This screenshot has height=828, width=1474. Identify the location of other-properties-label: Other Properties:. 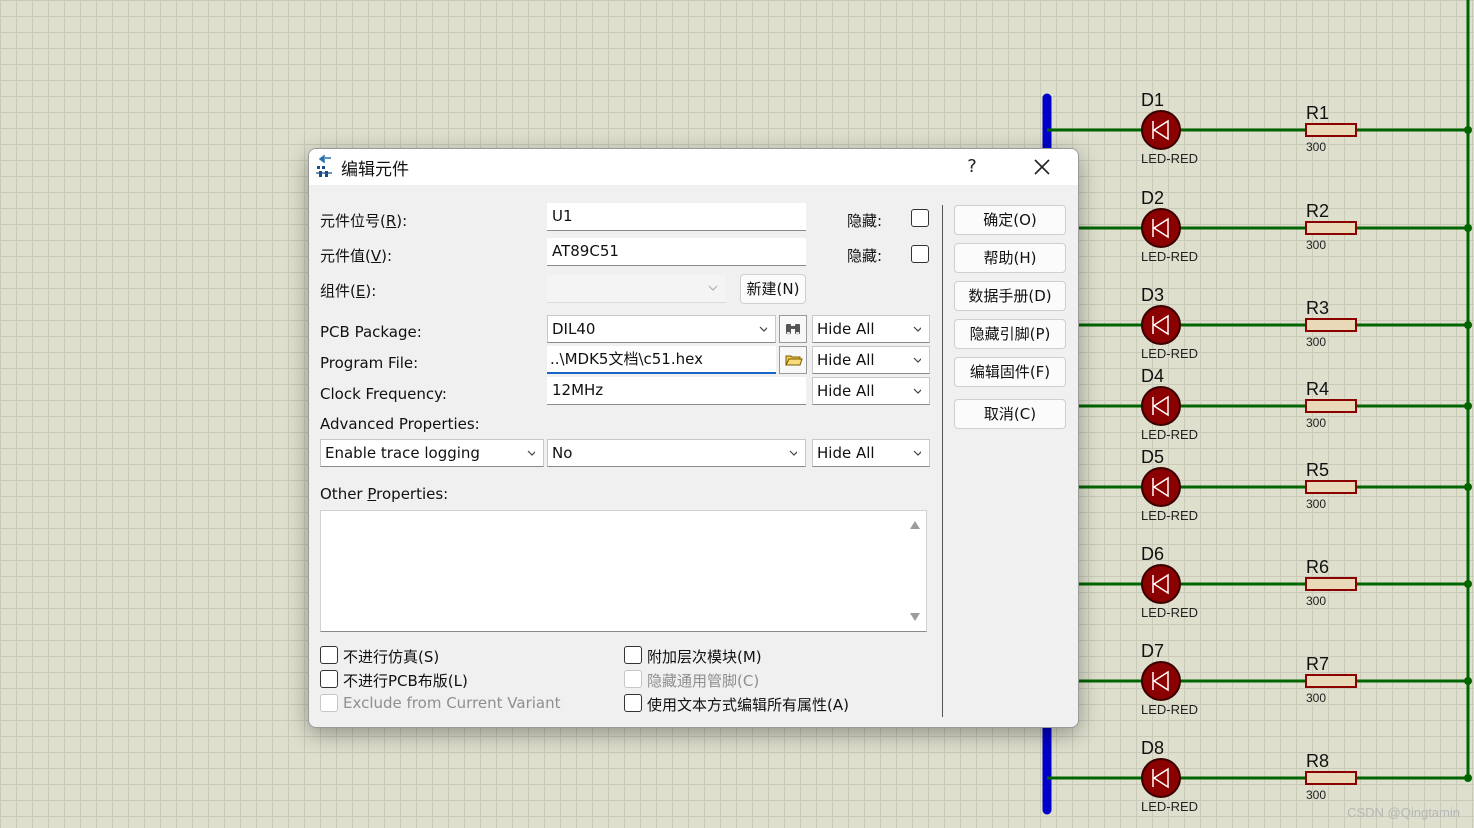
(384, 494).